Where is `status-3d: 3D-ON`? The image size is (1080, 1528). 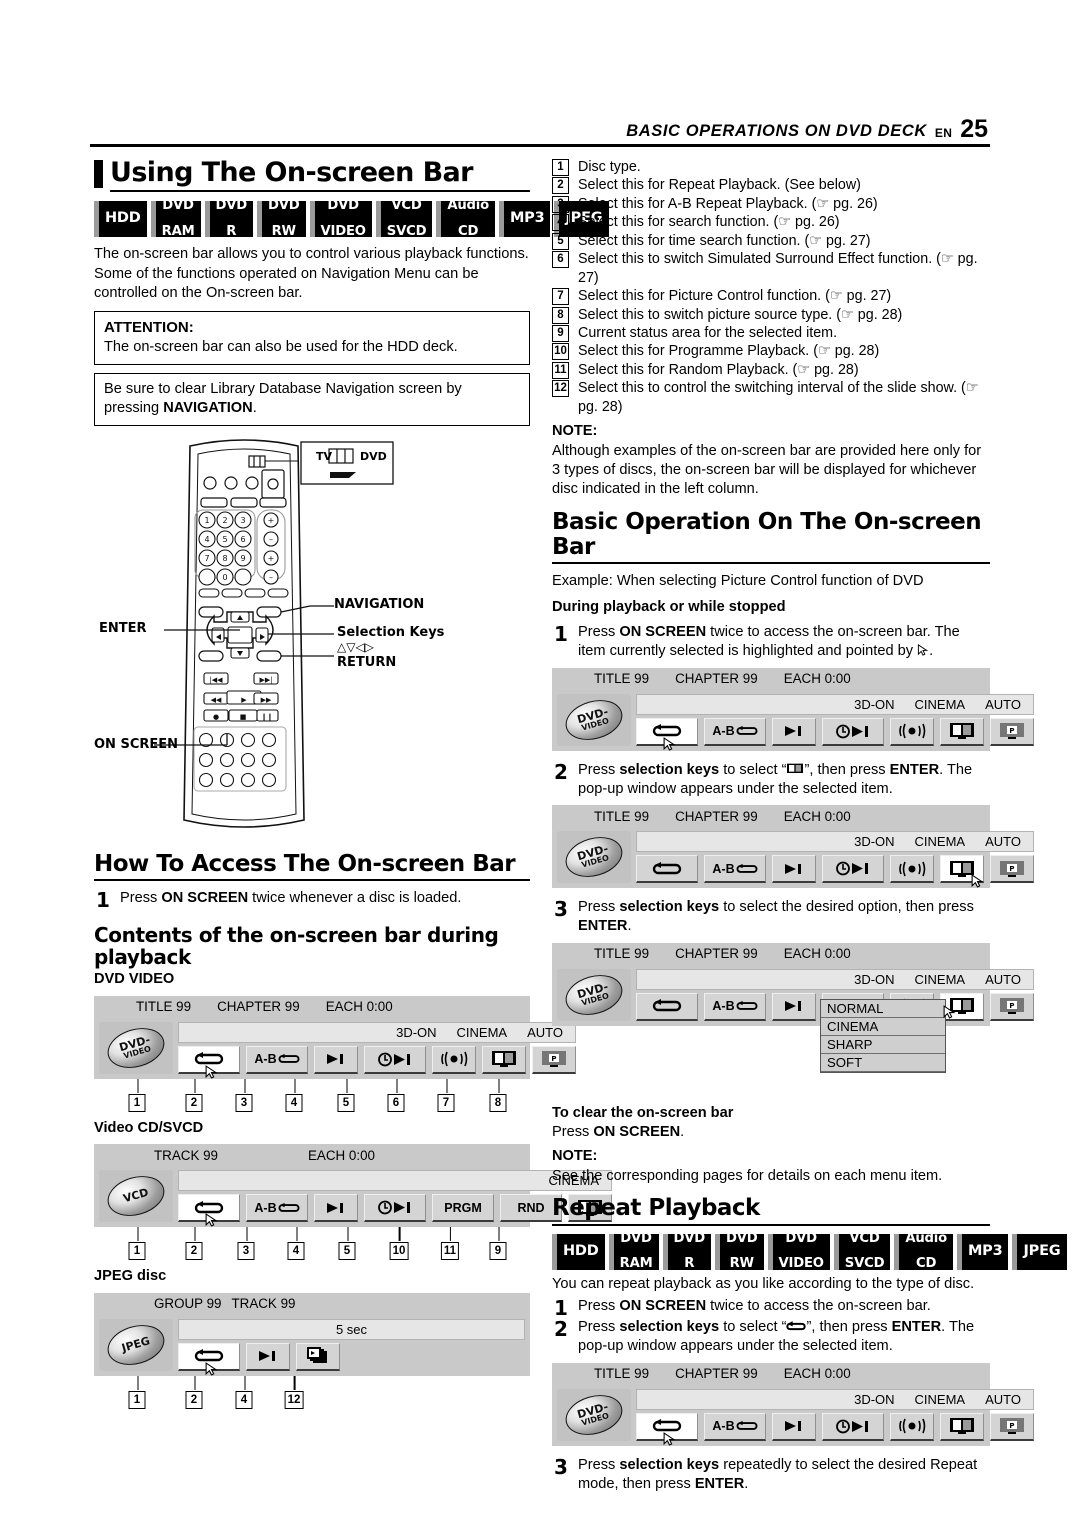 status-3d: 3D-ON is located at coordinates (416, 1032).